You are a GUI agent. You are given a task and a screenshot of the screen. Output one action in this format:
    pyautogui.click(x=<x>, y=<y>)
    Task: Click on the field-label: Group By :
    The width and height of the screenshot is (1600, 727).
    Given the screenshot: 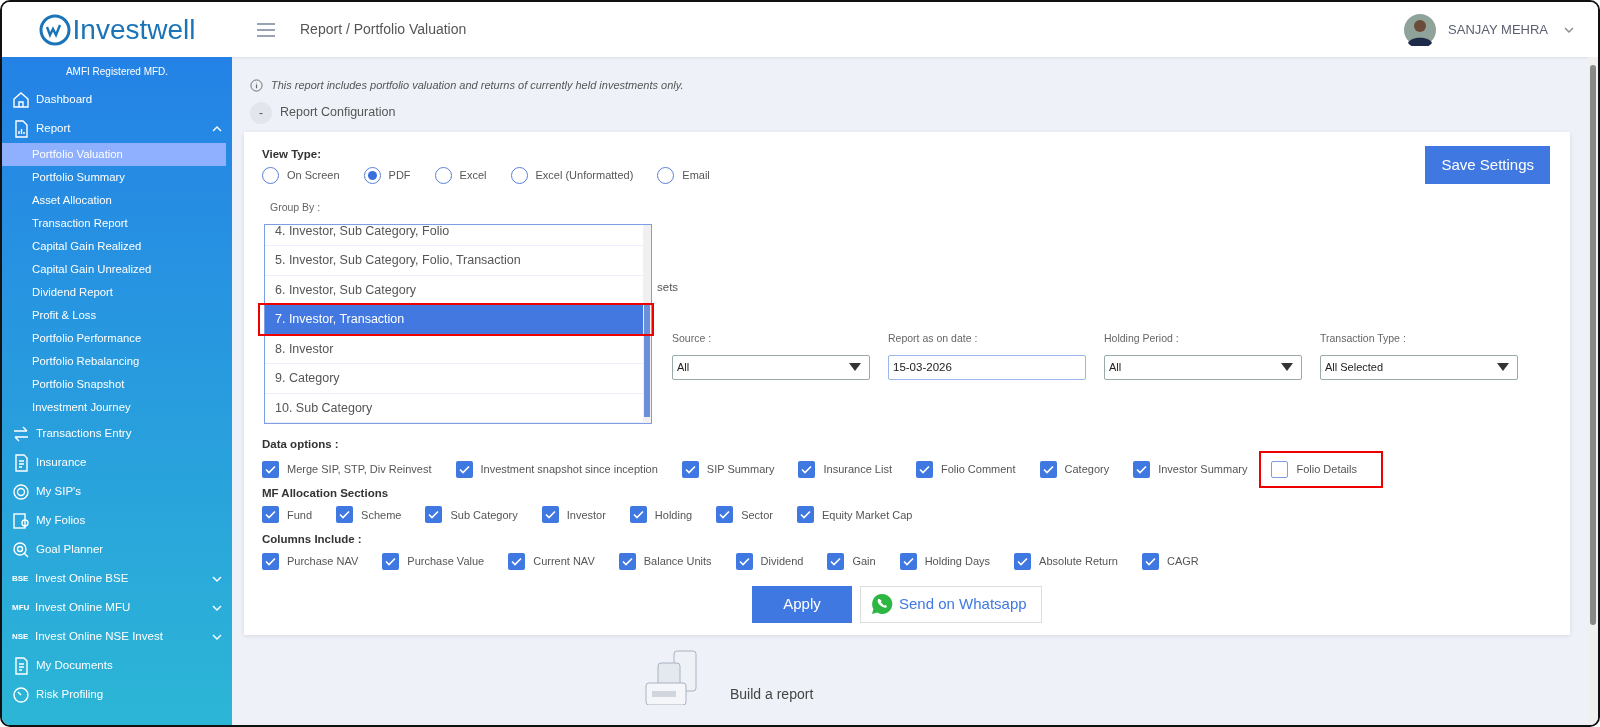 What is the action you would take?
    pyautogui.click(x=295, y=207)
    